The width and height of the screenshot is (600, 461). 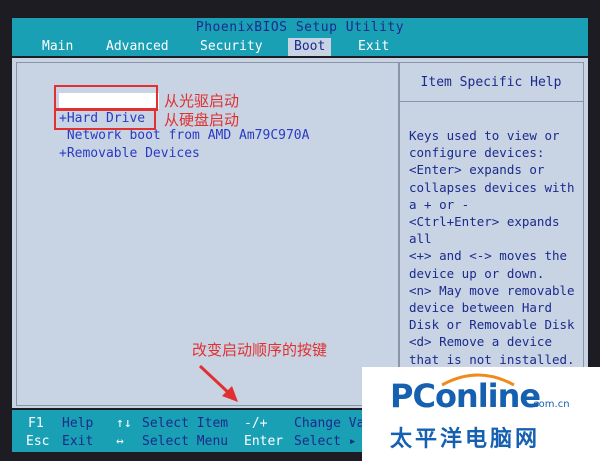 What do you see at coordinates (488, 256) in the screenshot?
I see `help-line: <+> and <-> moves the` at bounding box center [488, 256].